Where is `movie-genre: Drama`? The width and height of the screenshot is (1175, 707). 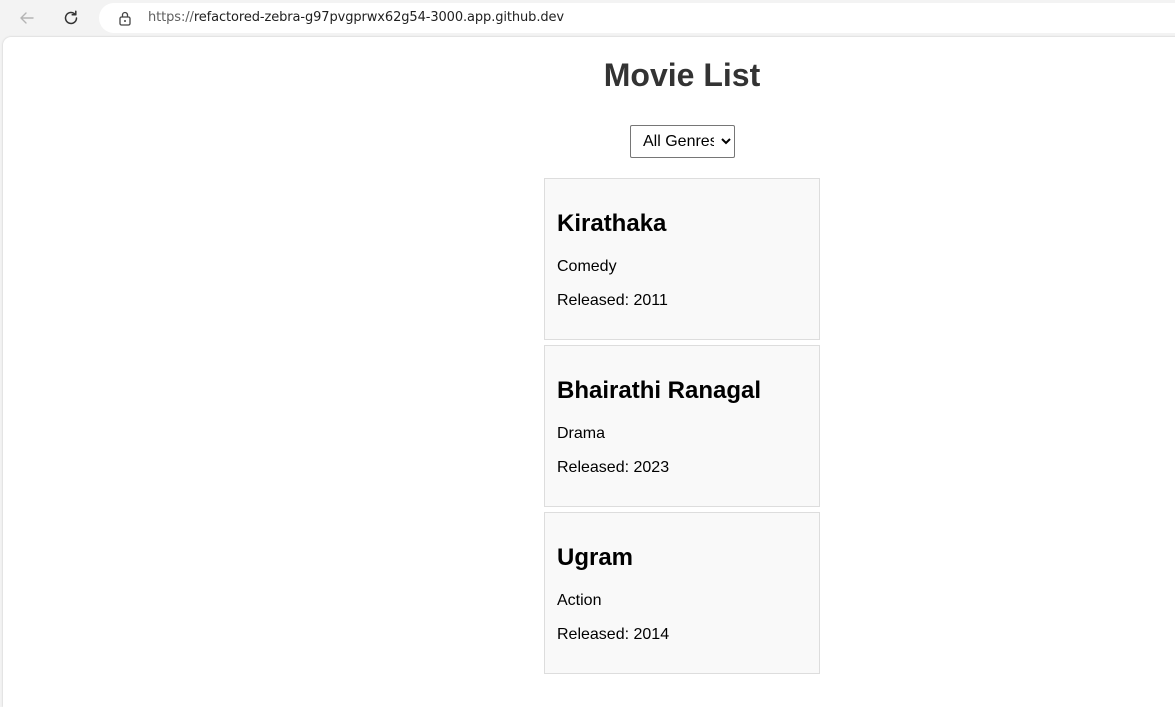 movie-genre: Drama is located at coordinates (581, 433).